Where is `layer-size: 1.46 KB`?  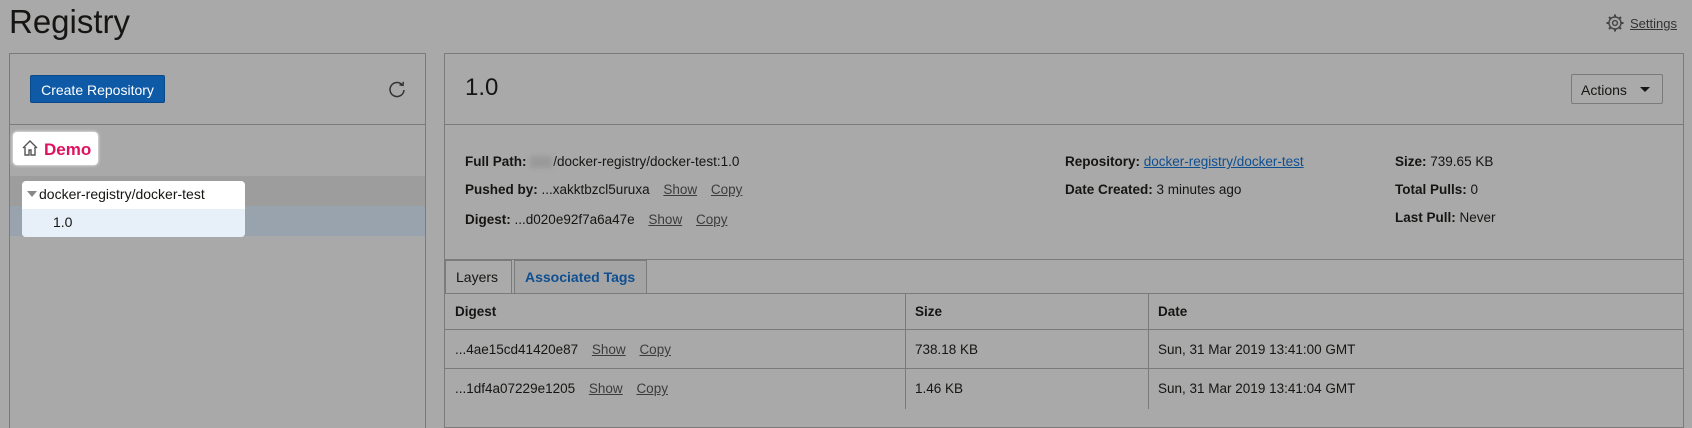 layer-size: 1.46 KB is located at coordinates (939, 388).